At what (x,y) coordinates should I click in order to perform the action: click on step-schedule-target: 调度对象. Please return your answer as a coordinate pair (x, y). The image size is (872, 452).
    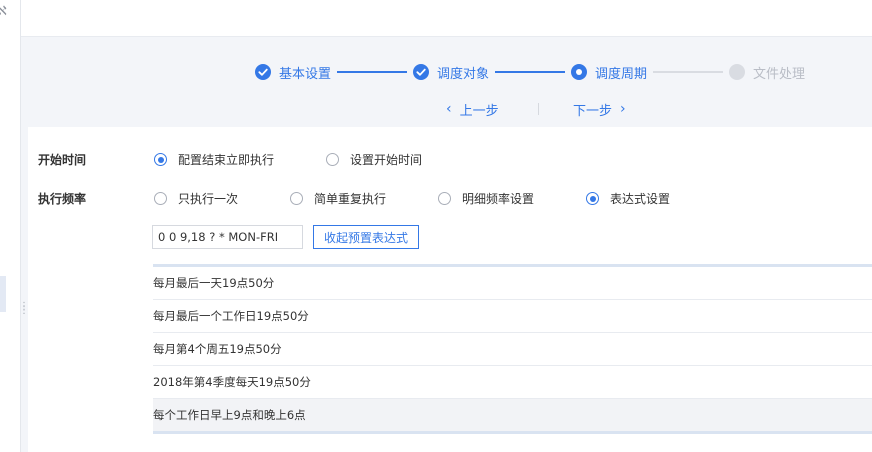
    Looking at the image, I should click on (451, 72).